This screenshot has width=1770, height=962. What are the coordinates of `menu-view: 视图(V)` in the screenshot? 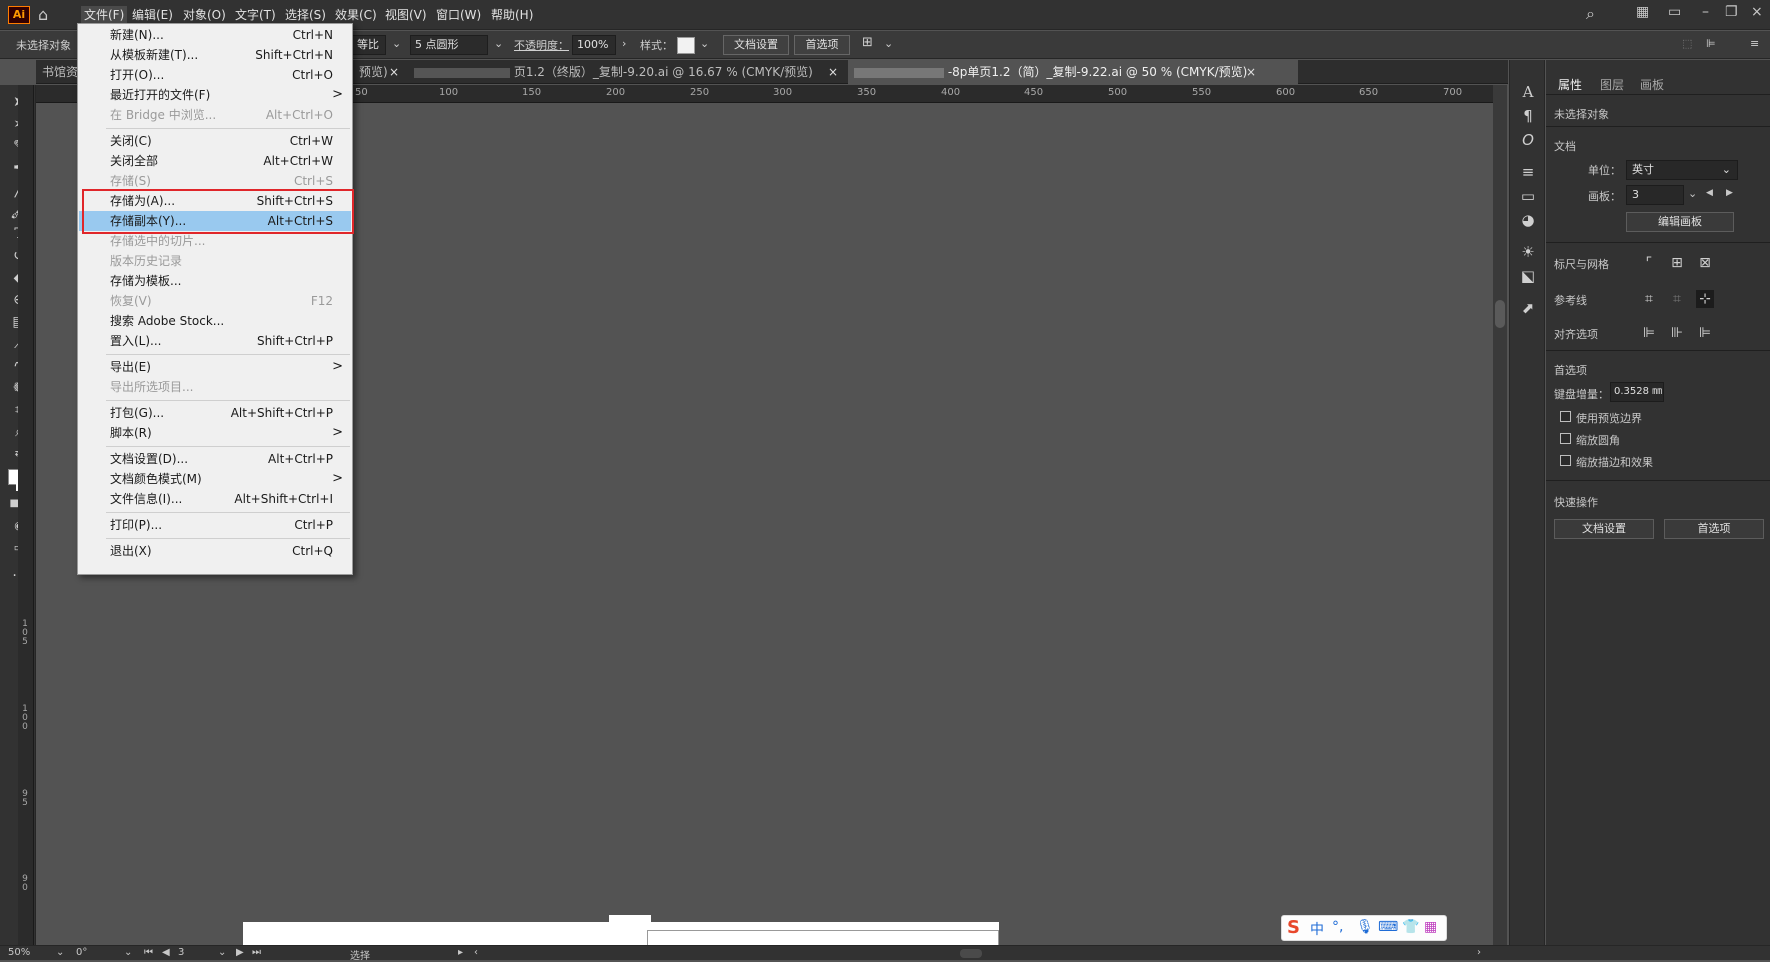 It's located at (406, 14).